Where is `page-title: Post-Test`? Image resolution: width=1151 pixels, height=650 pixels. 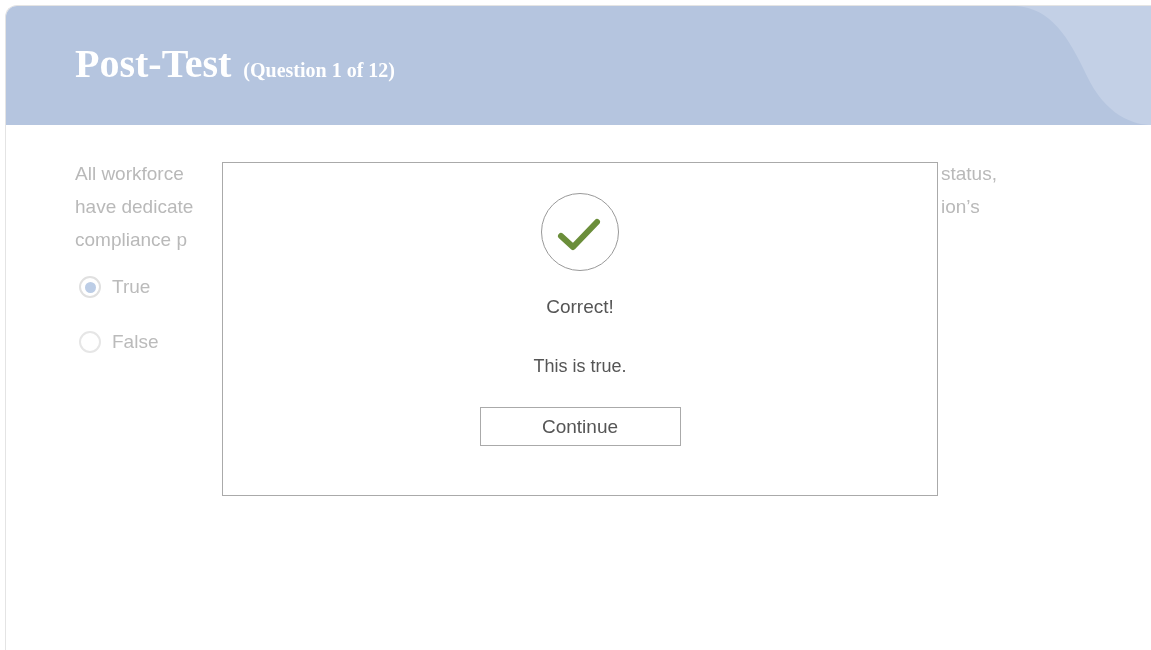
page-title: Post-Test is located at coordinates (153, 64).